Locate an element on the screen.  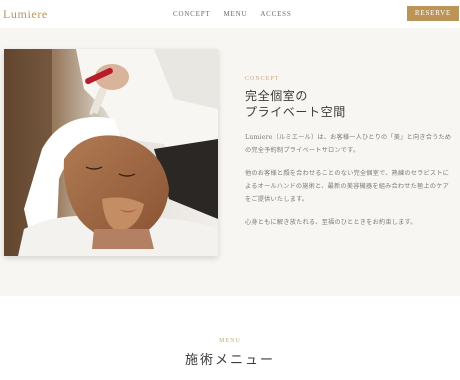
concept-line: の完全予約制プライベートサロンです。 is located at coordinates (302, 150).